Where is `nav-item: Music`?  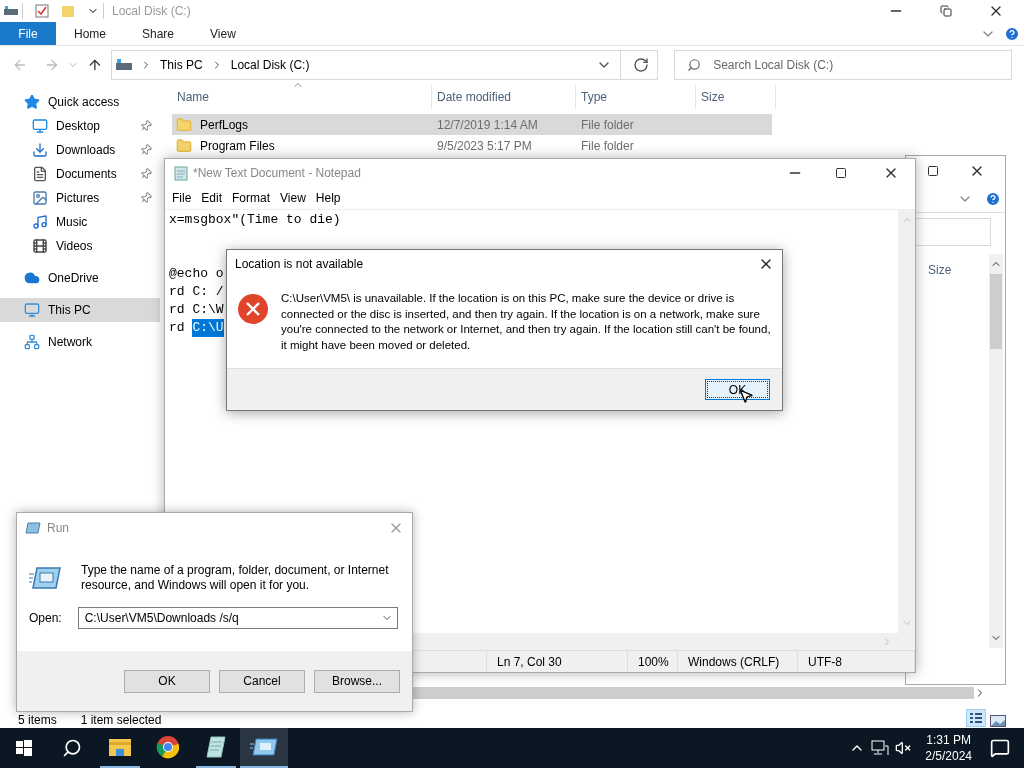 nav-item: Music is located at coordinates (80, 222).